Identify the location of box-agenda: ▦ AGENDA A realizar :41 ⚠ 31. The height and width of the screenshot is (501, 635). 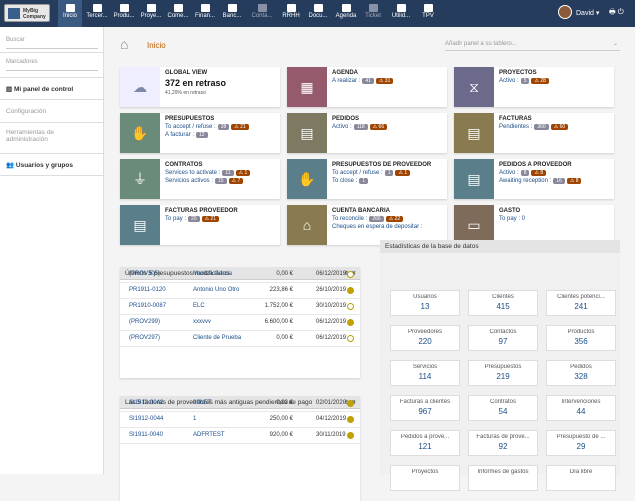
(367, 87).